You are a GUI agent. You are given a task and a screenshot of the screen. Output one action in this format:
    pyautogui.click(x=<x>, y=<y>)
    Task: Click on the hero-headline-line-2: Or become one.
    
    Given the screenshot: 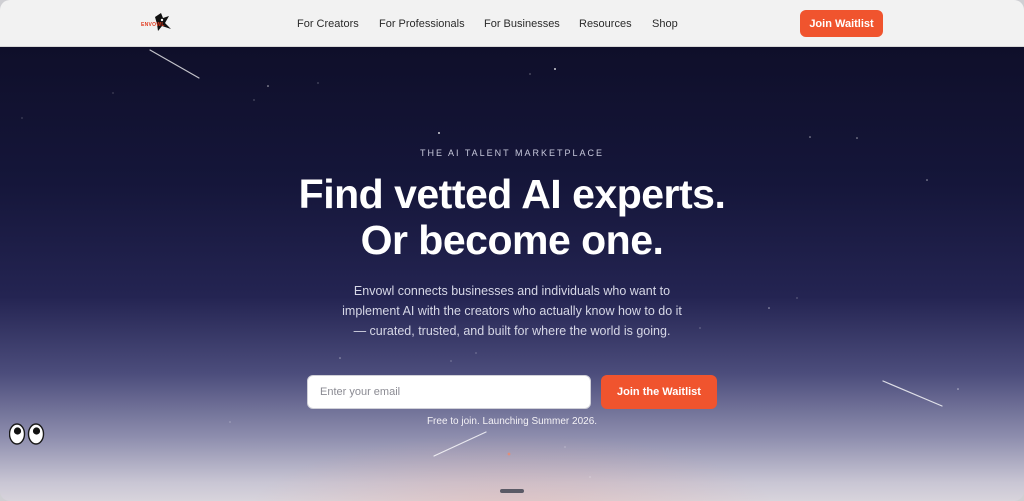 What is the action you would take?
    pyautogui.click(x=512, y=240)
    